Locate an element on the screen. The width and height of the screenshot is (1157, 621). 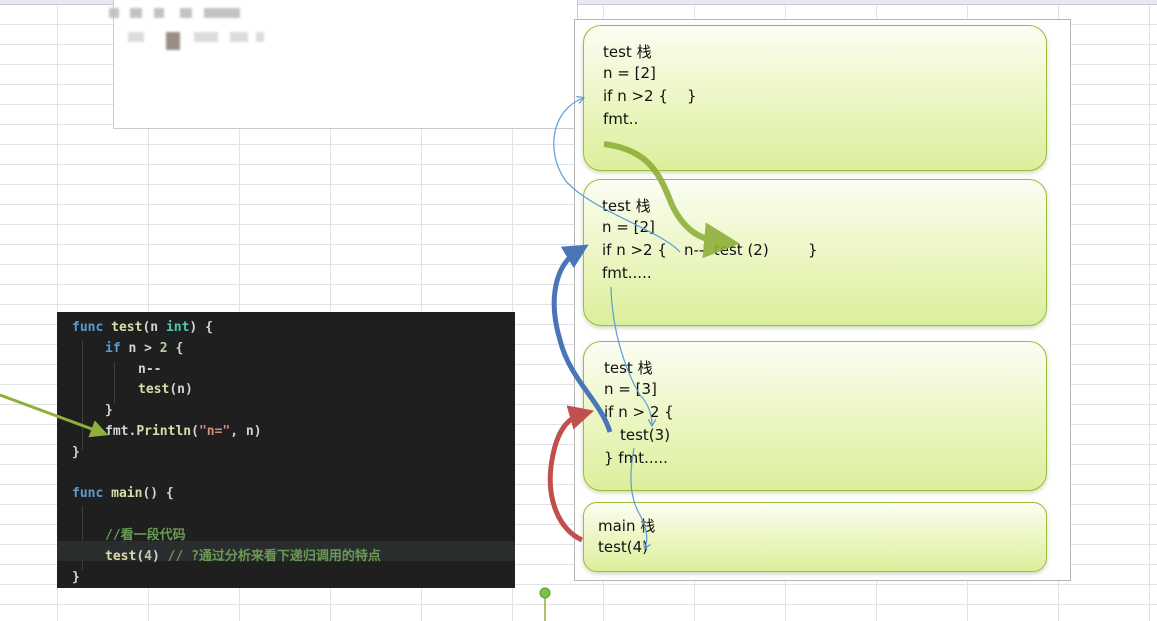
return-arrow-blue is located at coordinates (582, 338).